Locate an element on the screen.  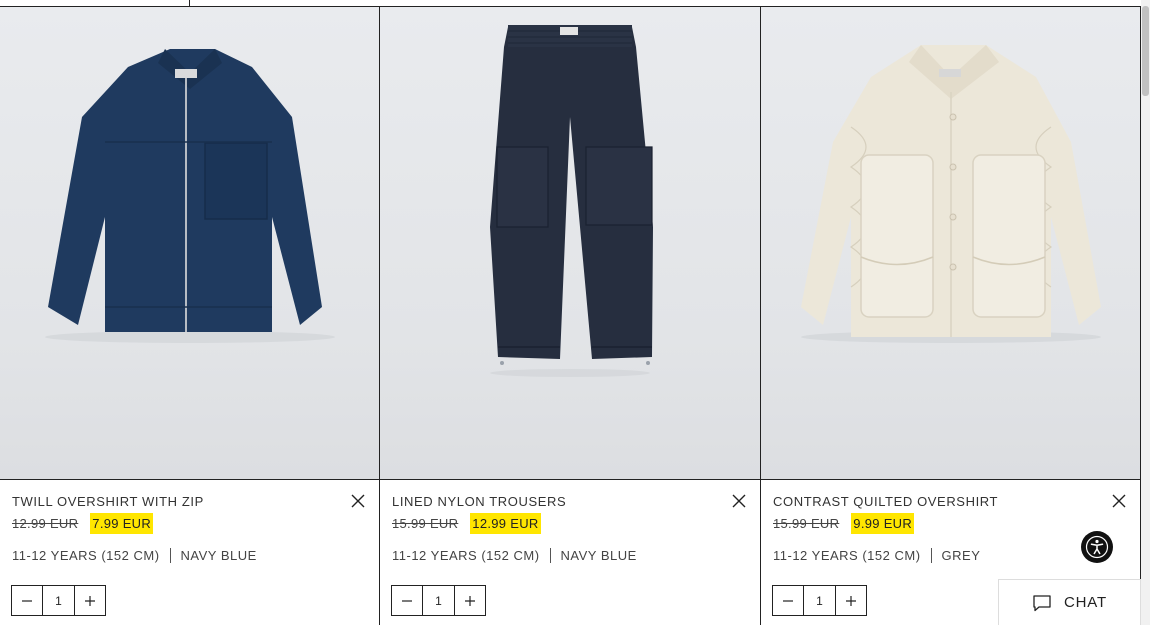
sale-price: 12.99 EUR is located at coordinates (505, 523).